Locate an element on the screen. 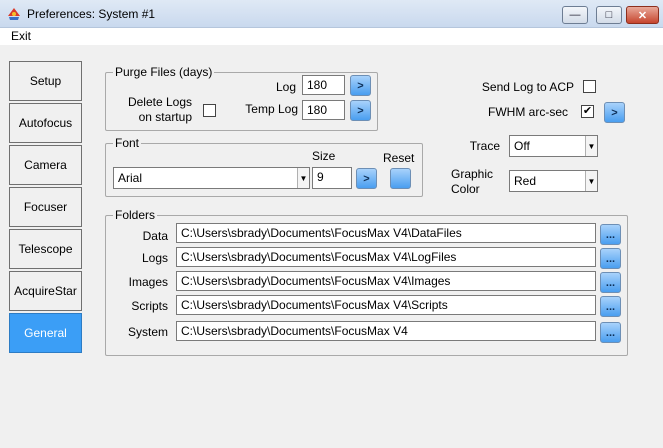  menu-exit: Exit is located at coordinates (21, 36).